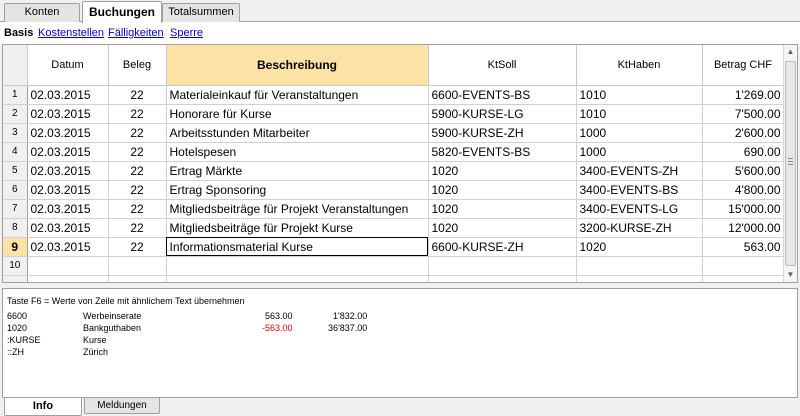 The image size is (800, 416). I want to click on tab-meldungen: Meldungen, so click(122, 406).